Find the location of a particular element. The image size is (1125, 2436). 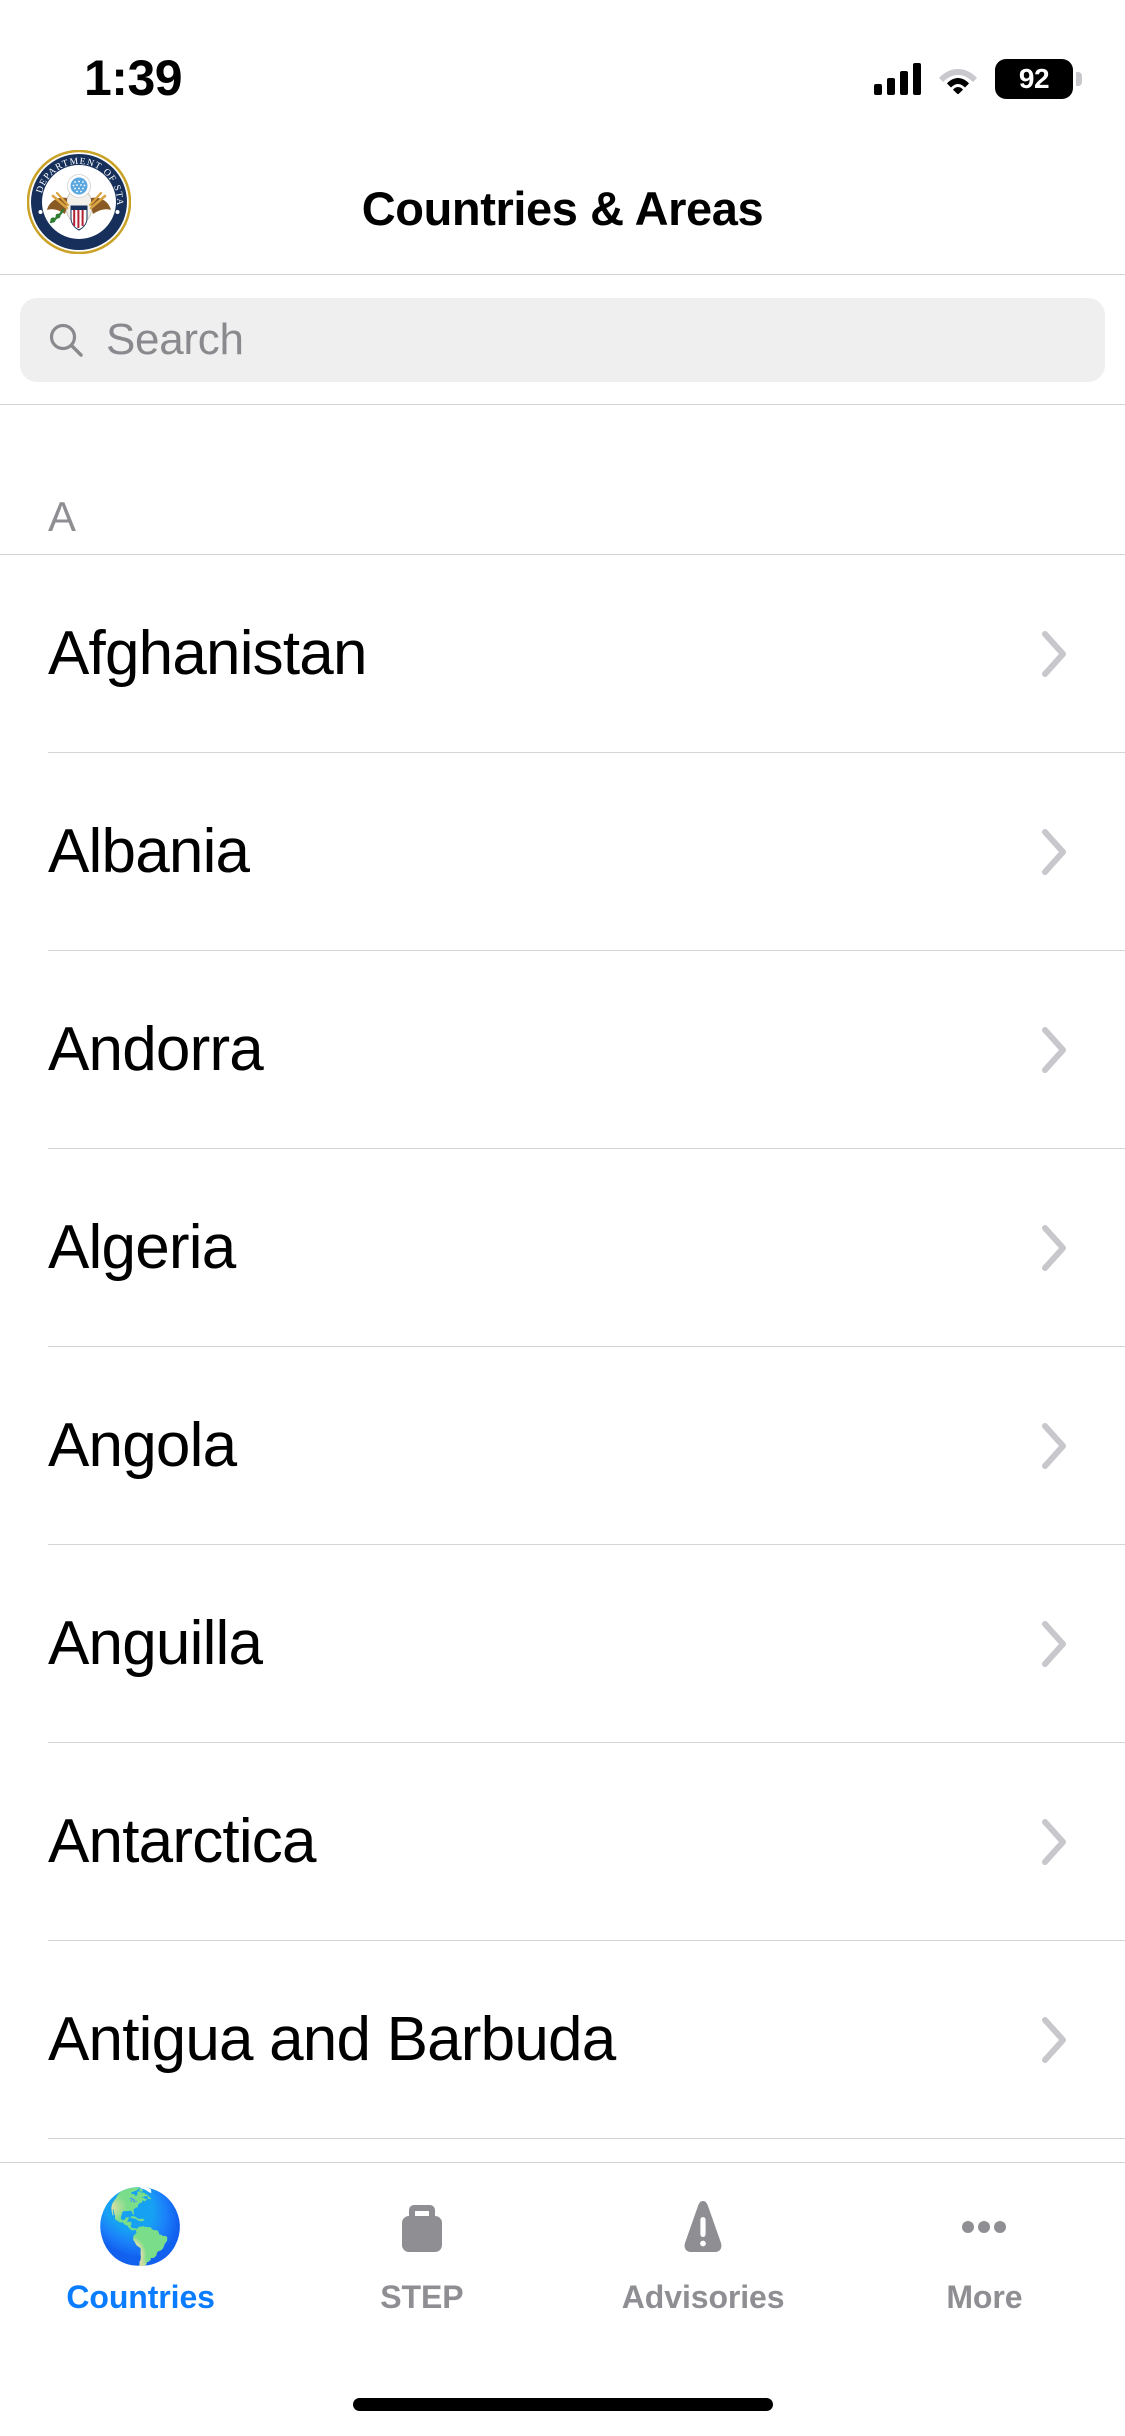

list-item-label: Algeria is located at coordinates (142, 1247).